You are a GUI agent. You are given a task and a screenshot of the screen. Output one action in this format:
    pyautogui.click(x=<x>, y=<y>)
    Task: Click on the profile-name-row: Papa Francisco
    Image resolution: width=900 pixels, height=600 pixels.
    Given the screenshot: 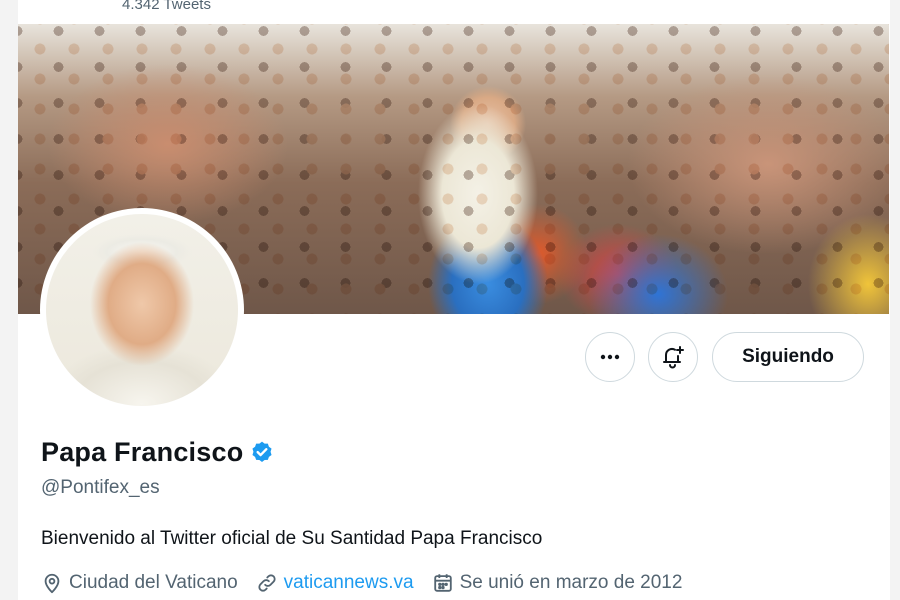 What is the action you would take?
    pyautogui.click(x=158, y=452)
    